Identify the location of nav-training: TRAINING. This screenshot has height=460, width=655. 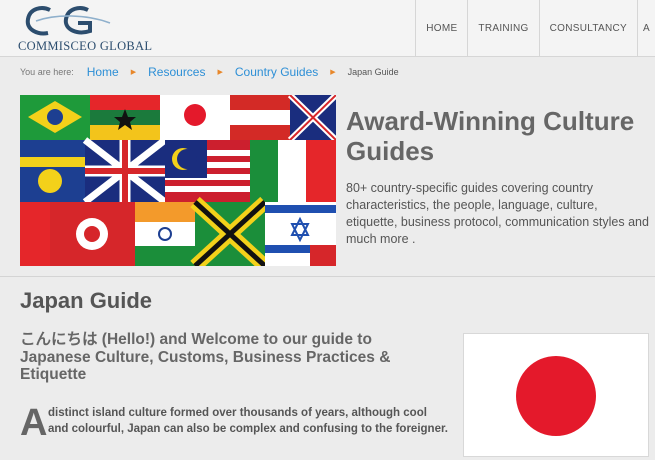
(502, 28).